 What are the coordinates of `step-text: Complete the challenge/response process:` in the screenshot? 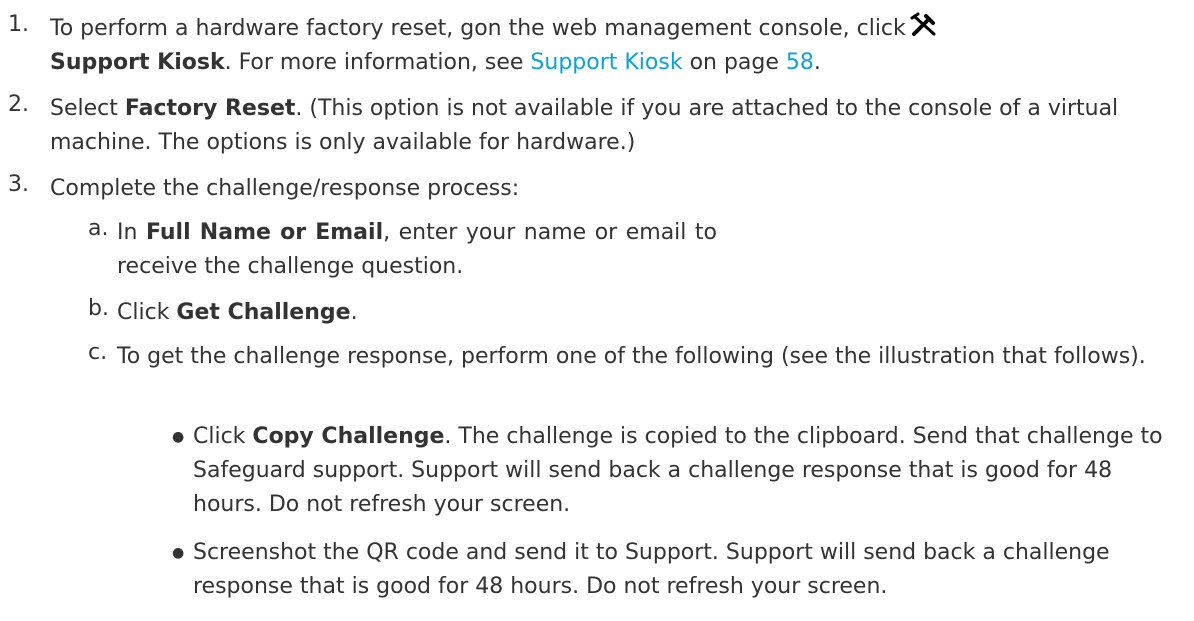 It's located at (285, 188).